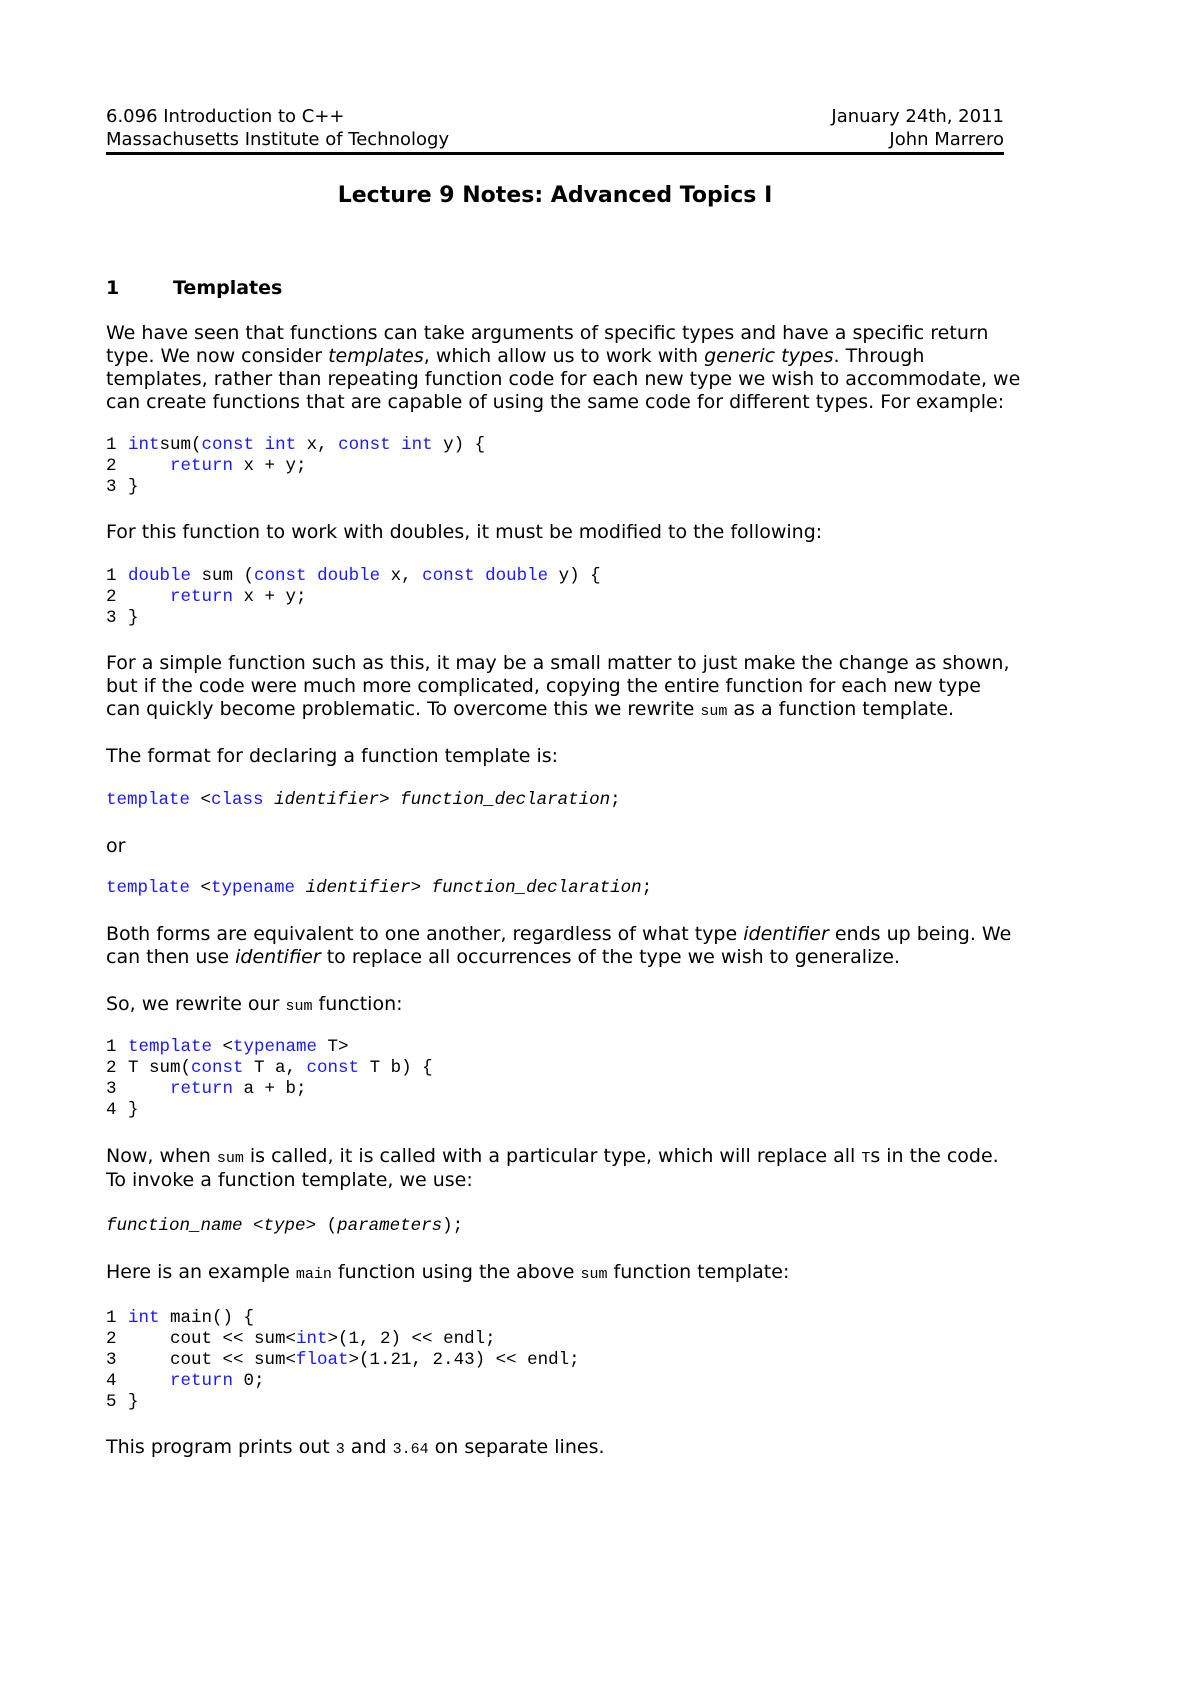  What do you see at coordinates (358, 888) in the screenshot?
I see `code-placeholder: identifier` at bounding box center [358, 888].